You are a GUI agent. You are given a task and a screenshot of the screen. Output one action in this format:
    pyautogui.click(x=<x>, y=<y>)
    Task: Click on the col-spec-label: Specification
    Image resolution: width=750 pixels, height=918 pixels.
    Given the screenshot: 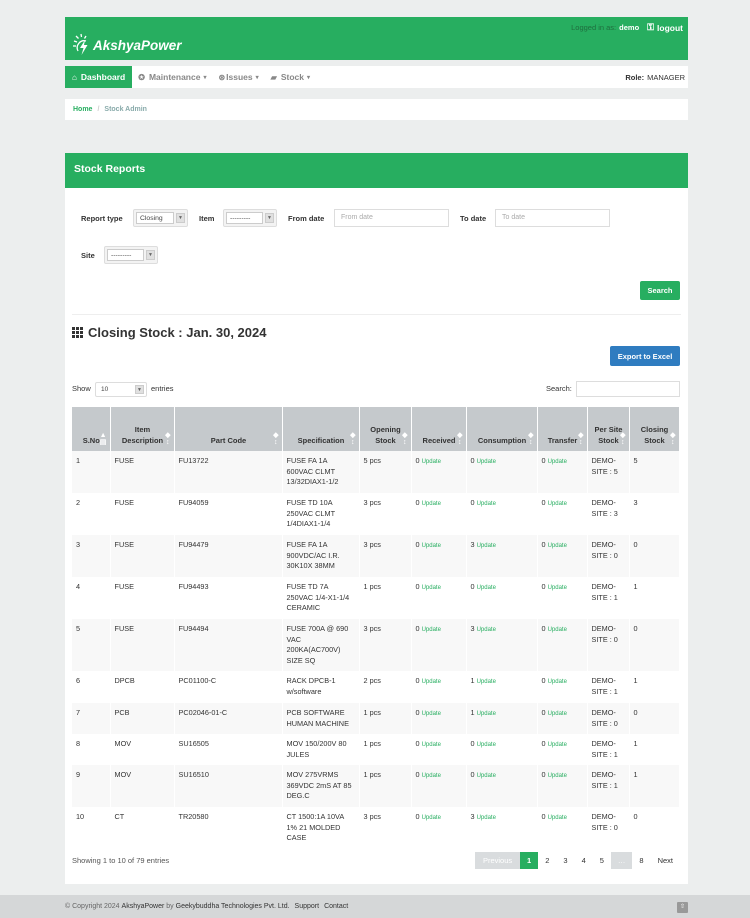 What is the action you would take?
    pyautogui.click(x=321, y=440)
    